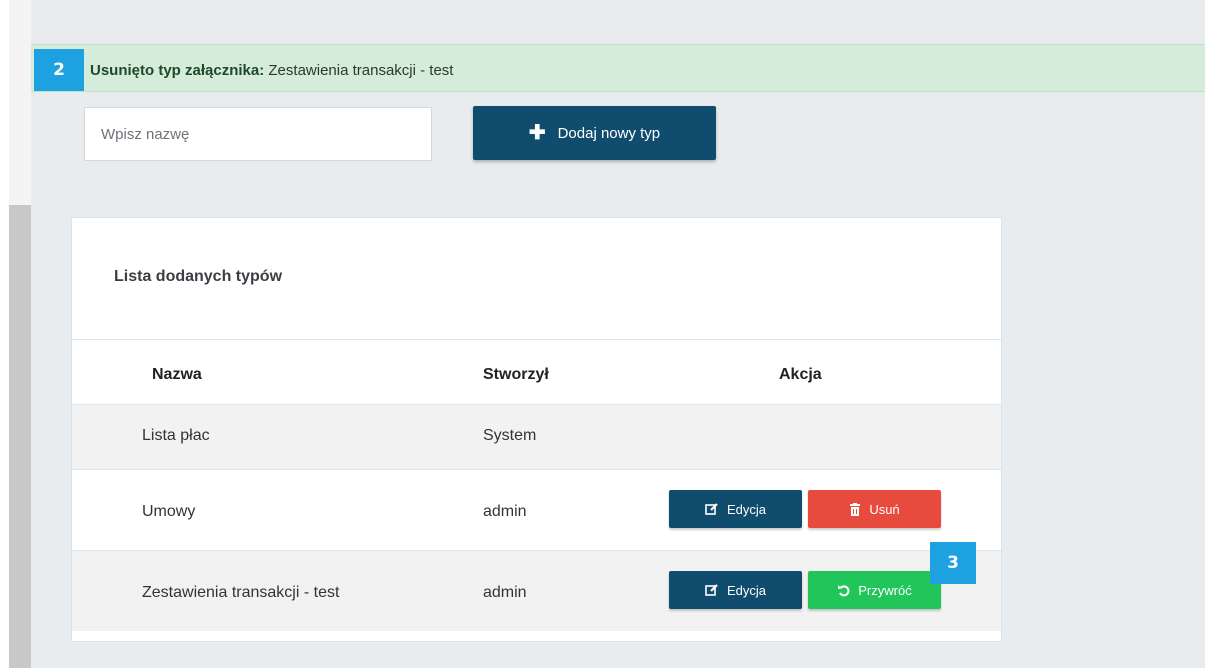 Image resolution: width=1205 pixels, height=668 pixels. What do you see at coordinates (177, 70) in the screenshot?
I see `alert-label: Usunięto typ załącznika:` at bounding box center [177, 70].